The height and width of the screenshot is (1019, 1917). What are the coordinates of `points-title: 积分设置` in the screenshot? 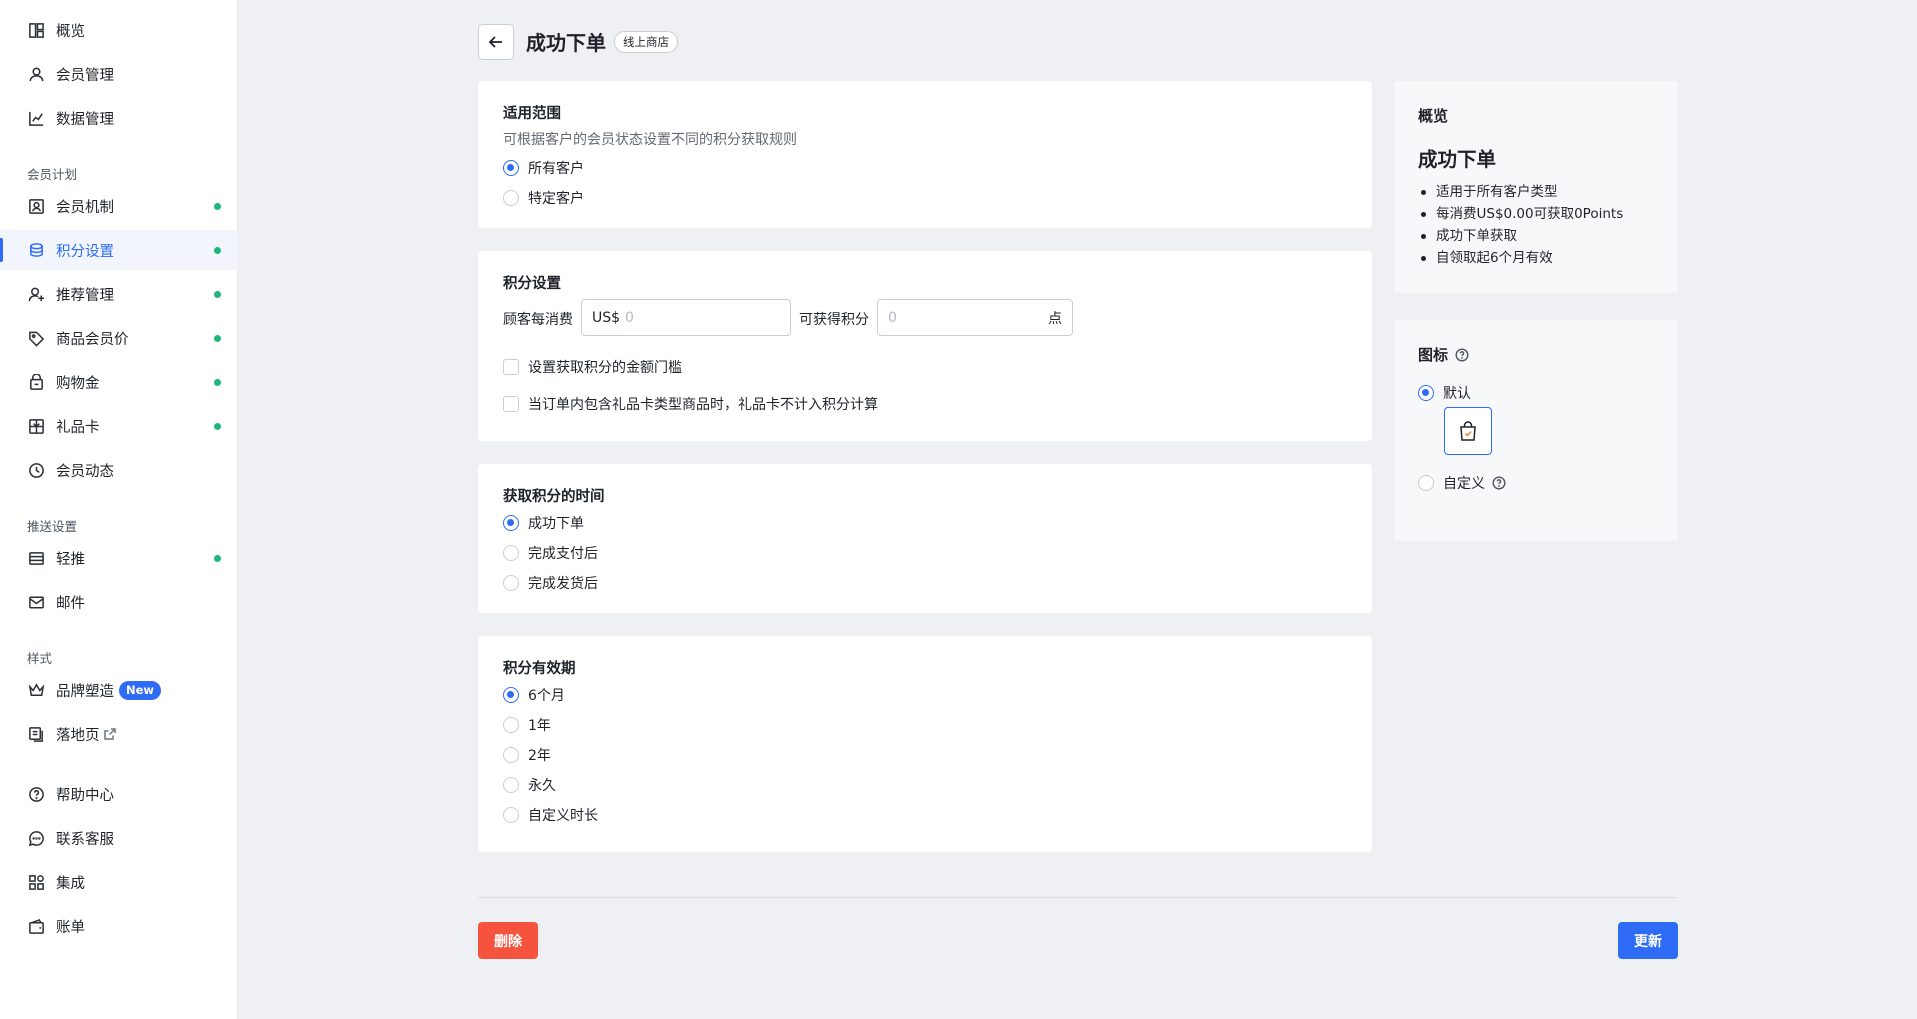 It's located at (532, 284).